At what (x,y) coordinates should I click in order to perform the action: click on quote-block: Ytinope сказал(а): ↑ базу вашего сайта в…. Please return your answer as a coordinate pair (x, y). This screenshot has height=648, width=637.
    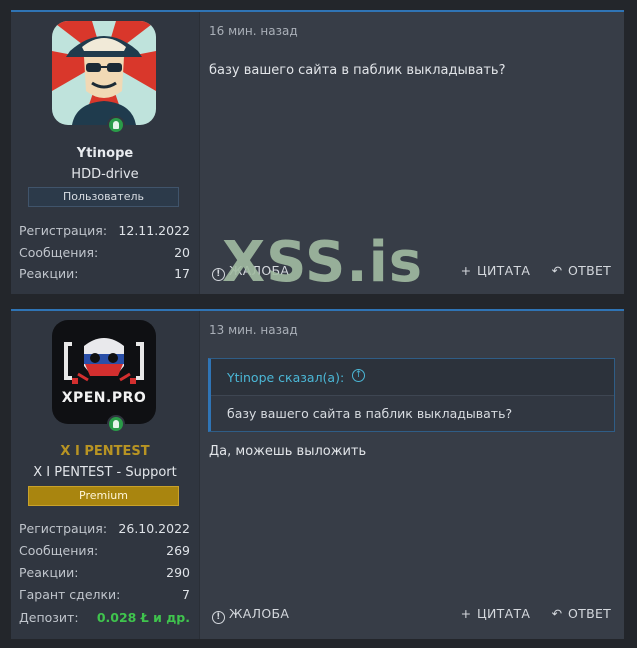
    Looking at the image, I should click on (411, 395).